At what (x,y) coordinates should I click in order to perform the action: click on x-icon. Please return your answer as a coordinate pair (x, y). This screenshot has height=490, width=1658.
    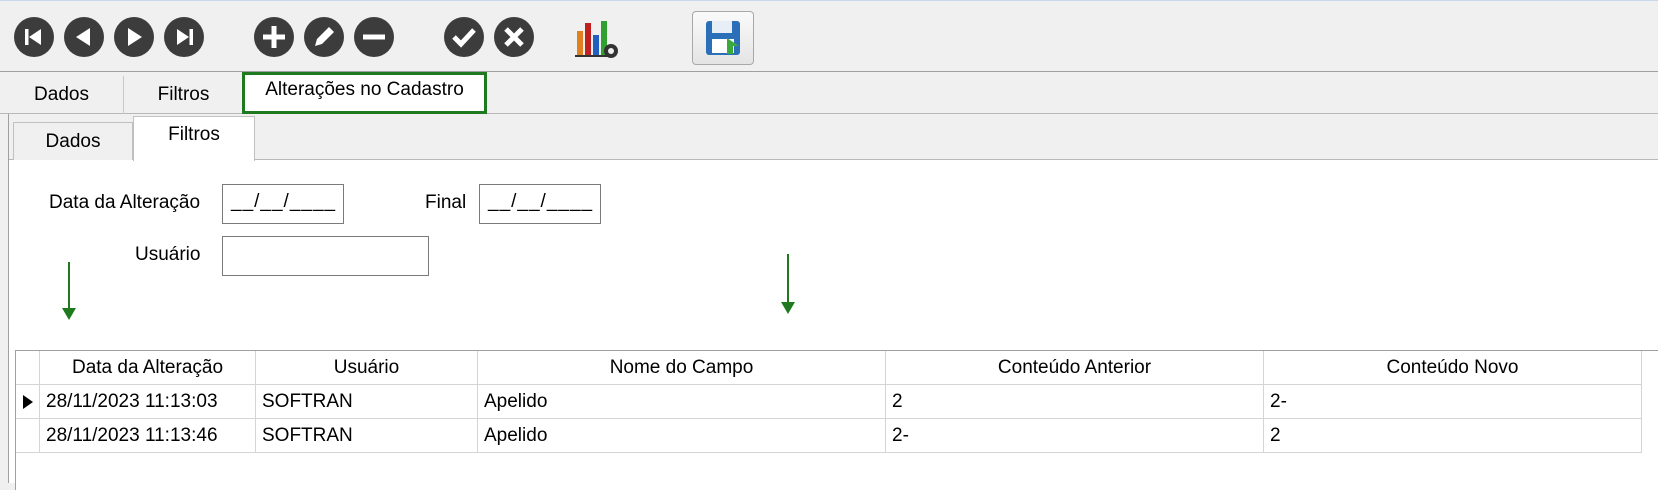
    Looking at the image, I should click on (514, 37).